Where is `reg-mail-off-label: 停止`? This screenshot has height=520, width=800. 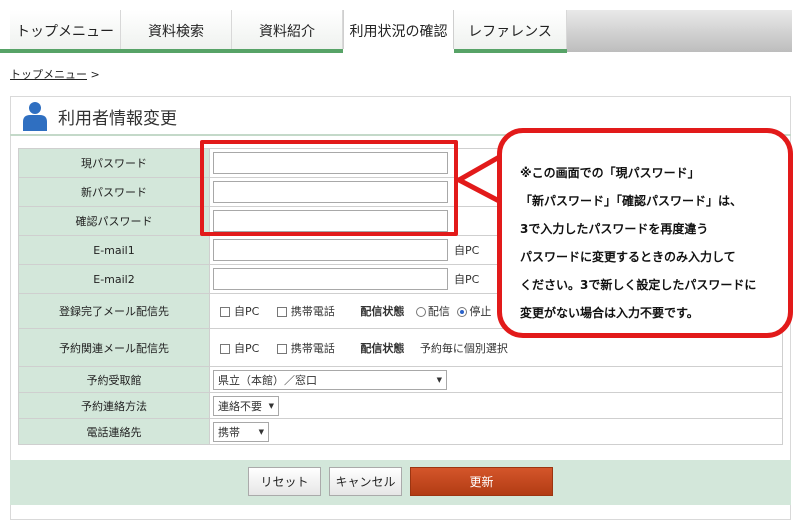
reg-mail-off-label: 停止 is located at coordinates (480, 311).